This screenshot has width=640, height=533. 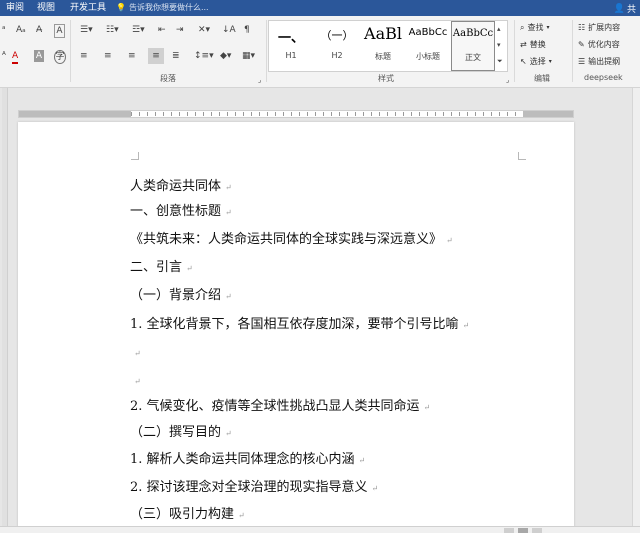 What do you see at coordinates (280, 407) in the screenshot?
I see `doc-line: 2. 气候变化、疫情等全球性挑战凸显人类共同命运 ↵` at bounding box center [280, 407].